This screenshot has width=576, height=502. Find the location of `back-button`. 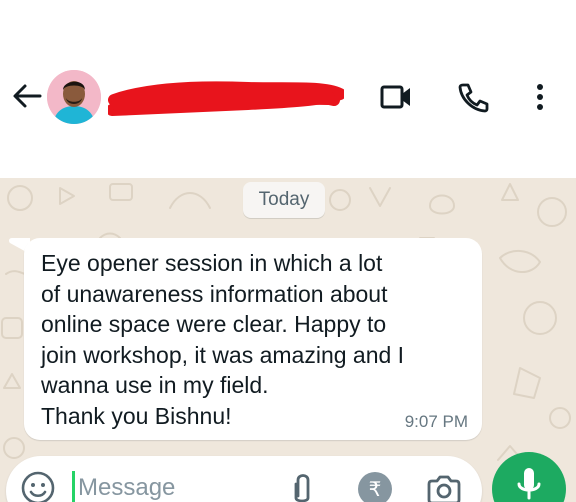

back-button is located at coordinates (27, 96).